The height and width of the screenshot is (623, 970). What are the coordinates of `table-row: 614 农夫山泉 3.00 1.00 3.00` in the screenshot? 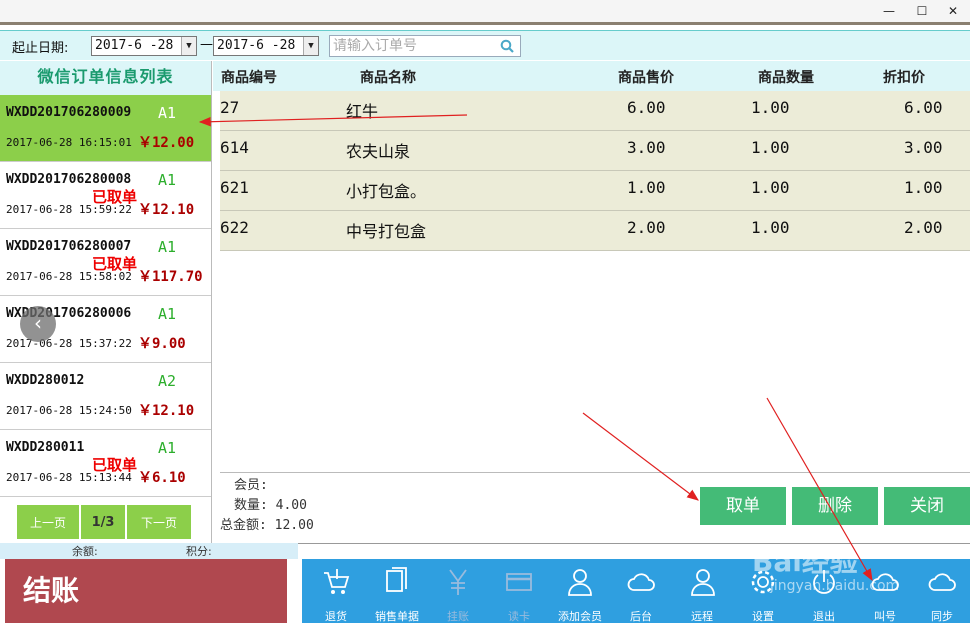 It's located at (595, 151).